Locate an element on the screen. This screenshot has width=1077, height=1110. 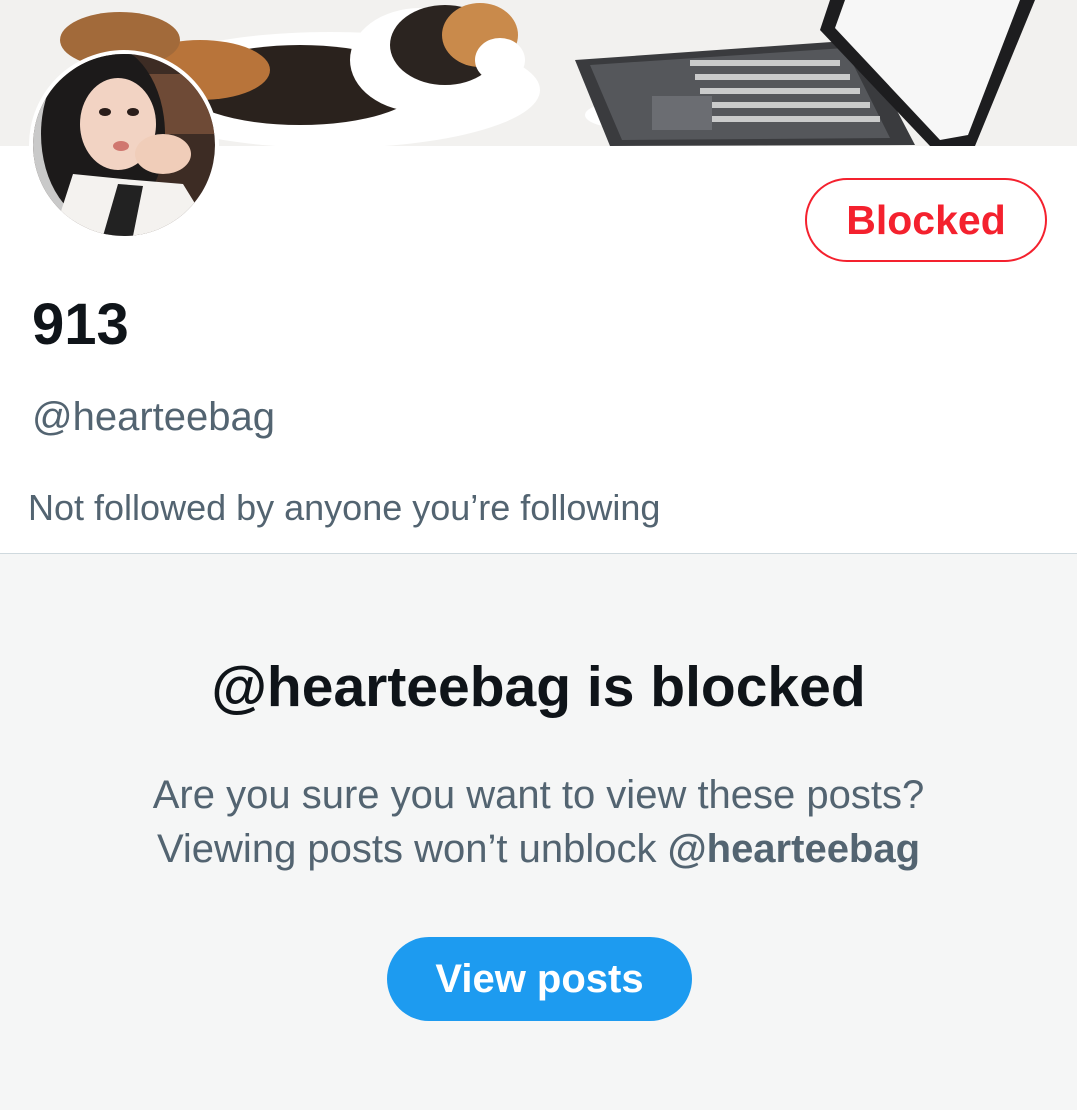
avatar-image is located at coordinates (124, 145).